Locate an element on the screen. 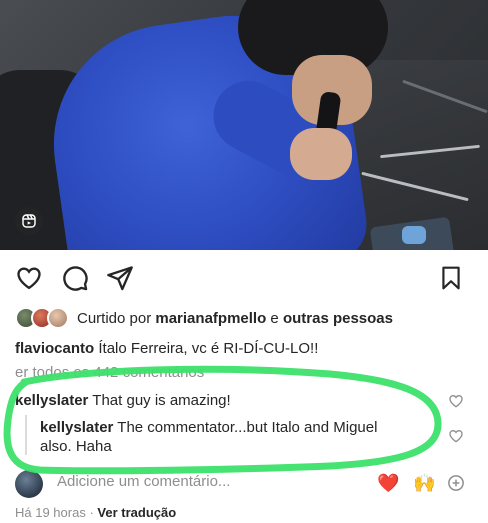 Image resolution: width=488 pixels, height=523 pixels. timestamp: Há 19 horas is located at coordinates (50, 512).